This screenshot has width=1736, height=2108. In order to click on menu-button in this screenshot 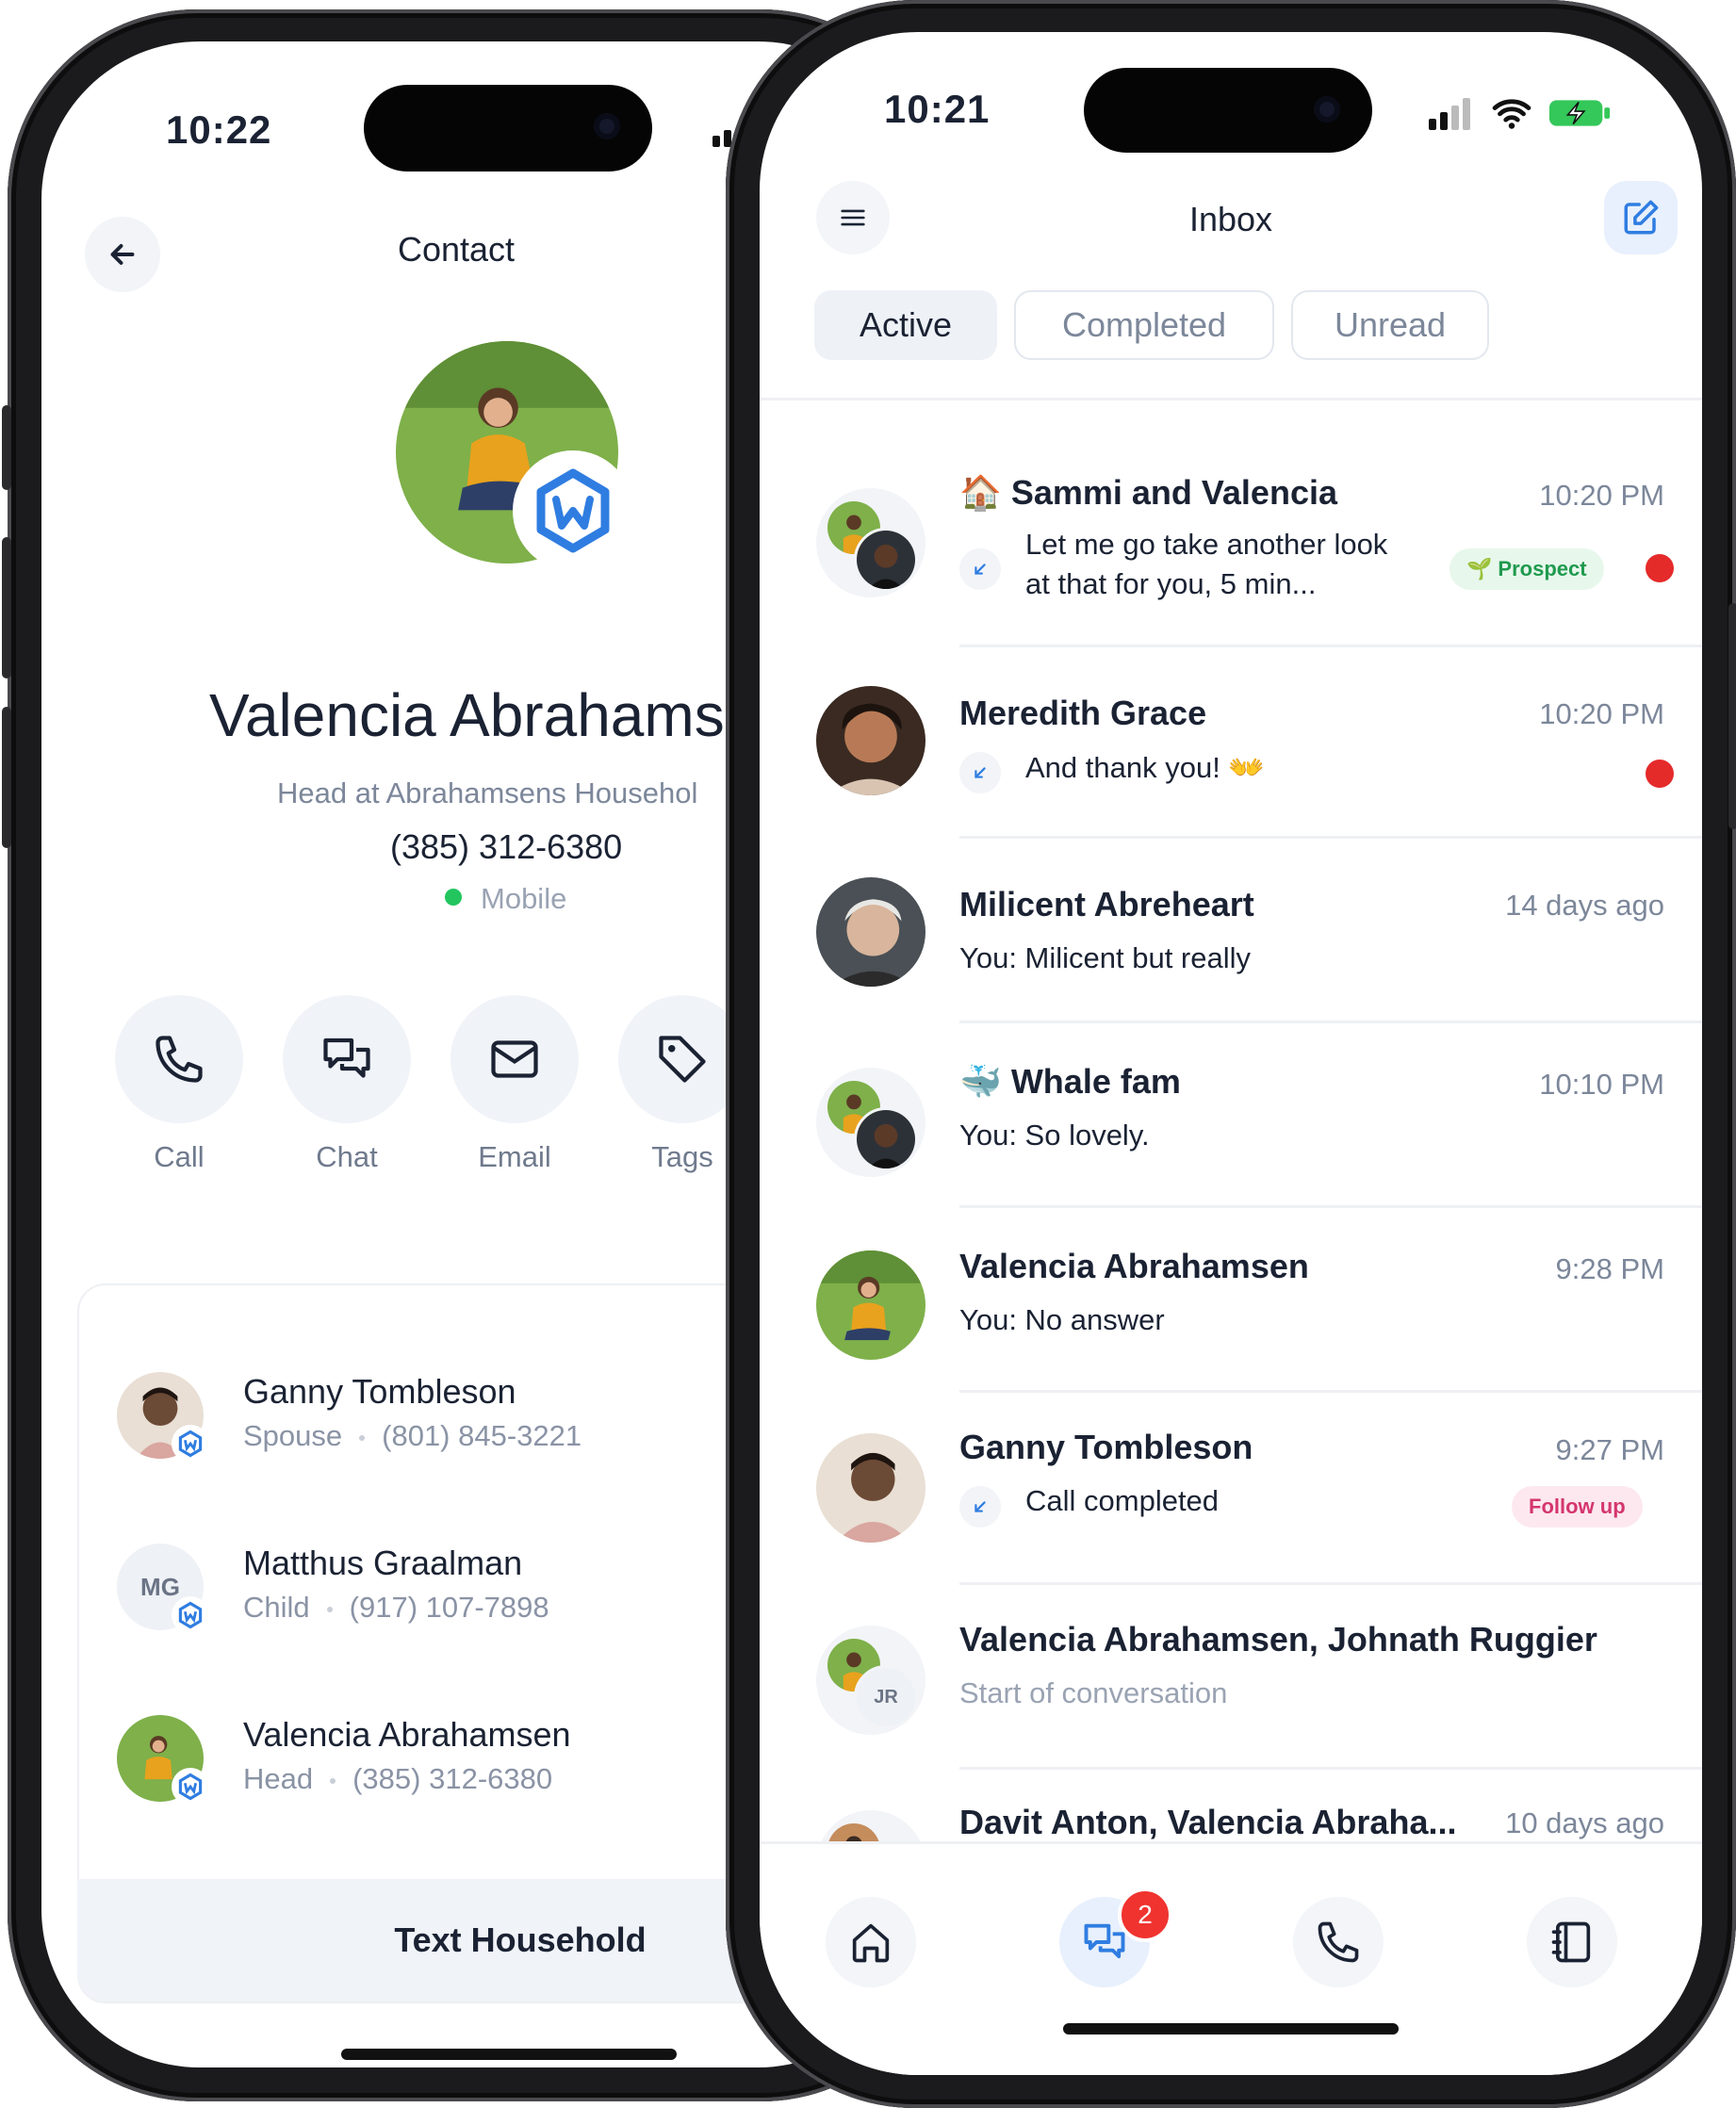, I will do `click(853, 218)`.